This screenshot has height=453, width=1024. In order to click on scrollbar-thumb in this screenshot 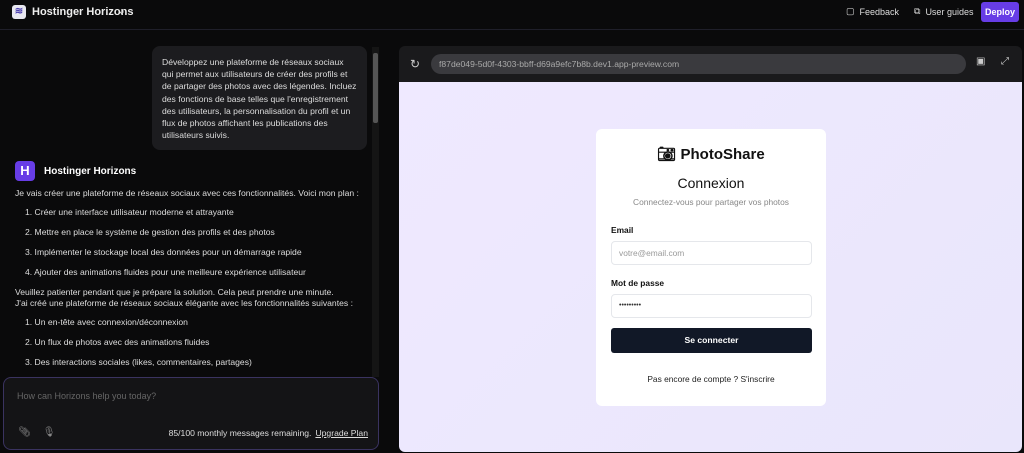, I will do `click(375, 88)`.